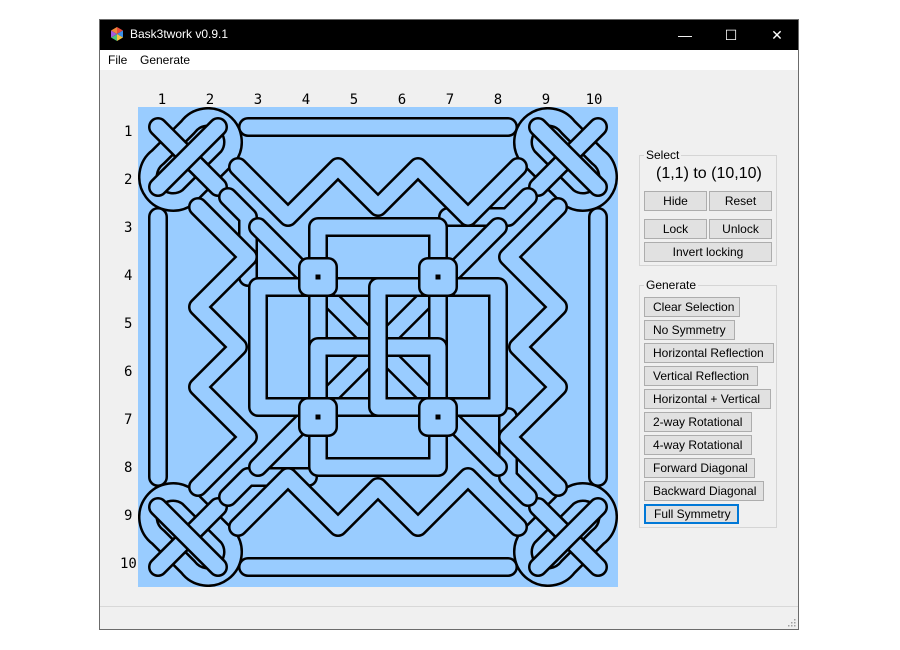  What do you see at coordinates (128, 180) in the screenshot?
I see `row-label: 2` at bounding box center [128, 180].